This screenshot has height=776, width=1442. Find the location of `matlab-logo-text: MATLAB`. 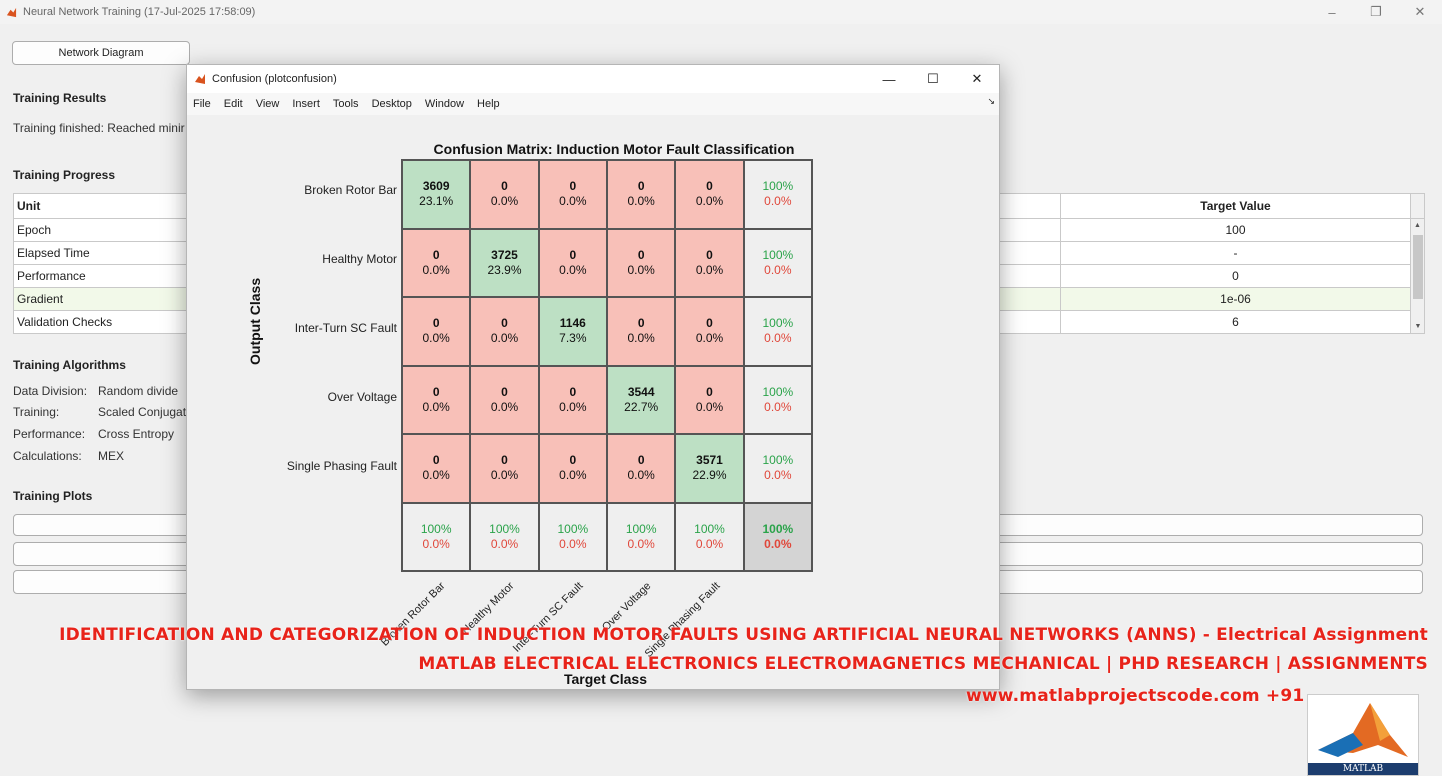

matlab-logo-text: MATLAB is located at coordinates (1363, 769).